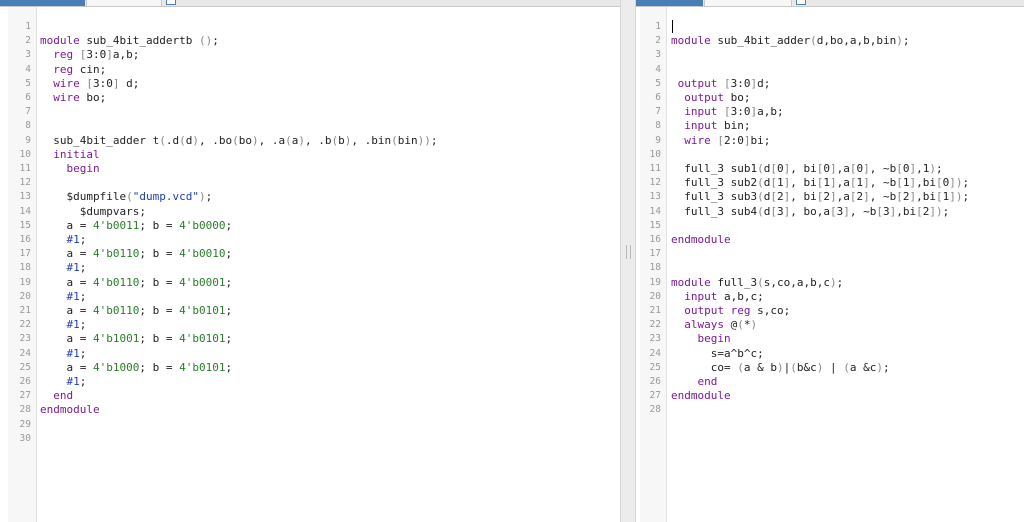 The height and width of the screenshot is (522, 1024). Describe the element at coordinates (314, 297) in the screenshot. I see `code-line: 20 #1;` at that location.